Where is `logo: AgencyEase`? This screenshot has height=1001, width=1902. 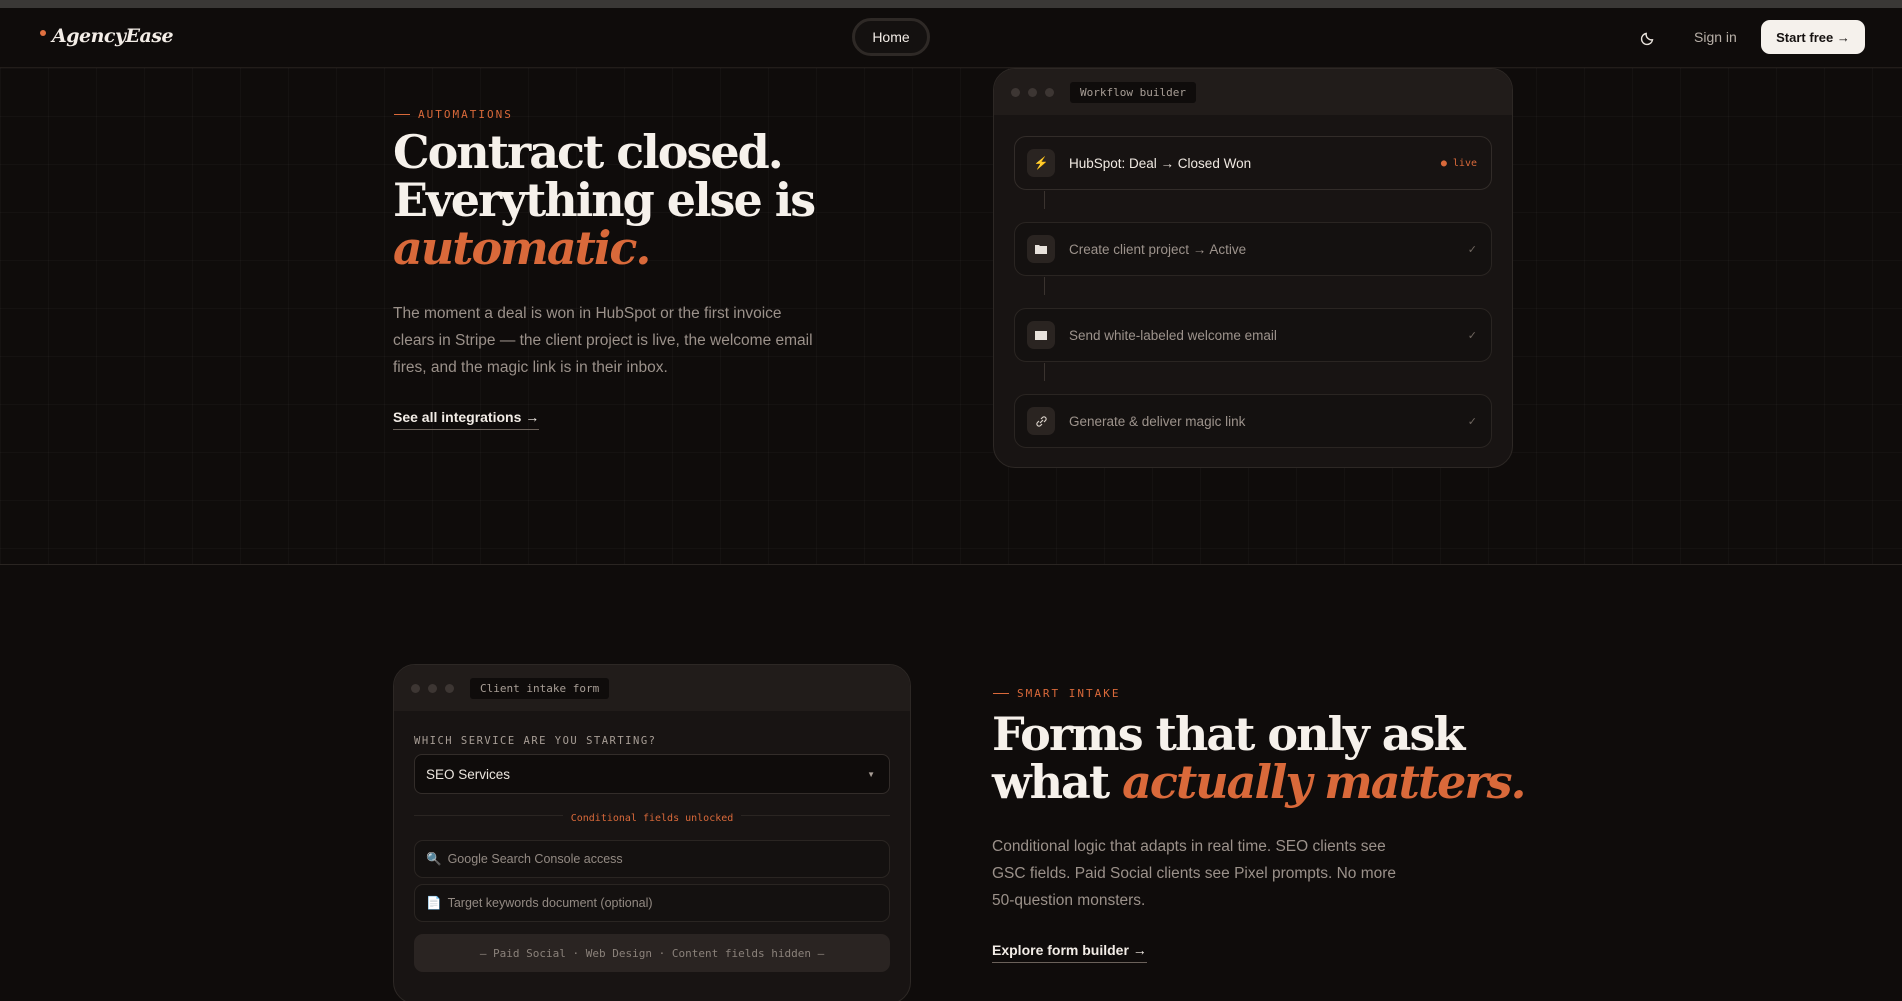 logo: AgencyEase is located at coordinates (107, 36).